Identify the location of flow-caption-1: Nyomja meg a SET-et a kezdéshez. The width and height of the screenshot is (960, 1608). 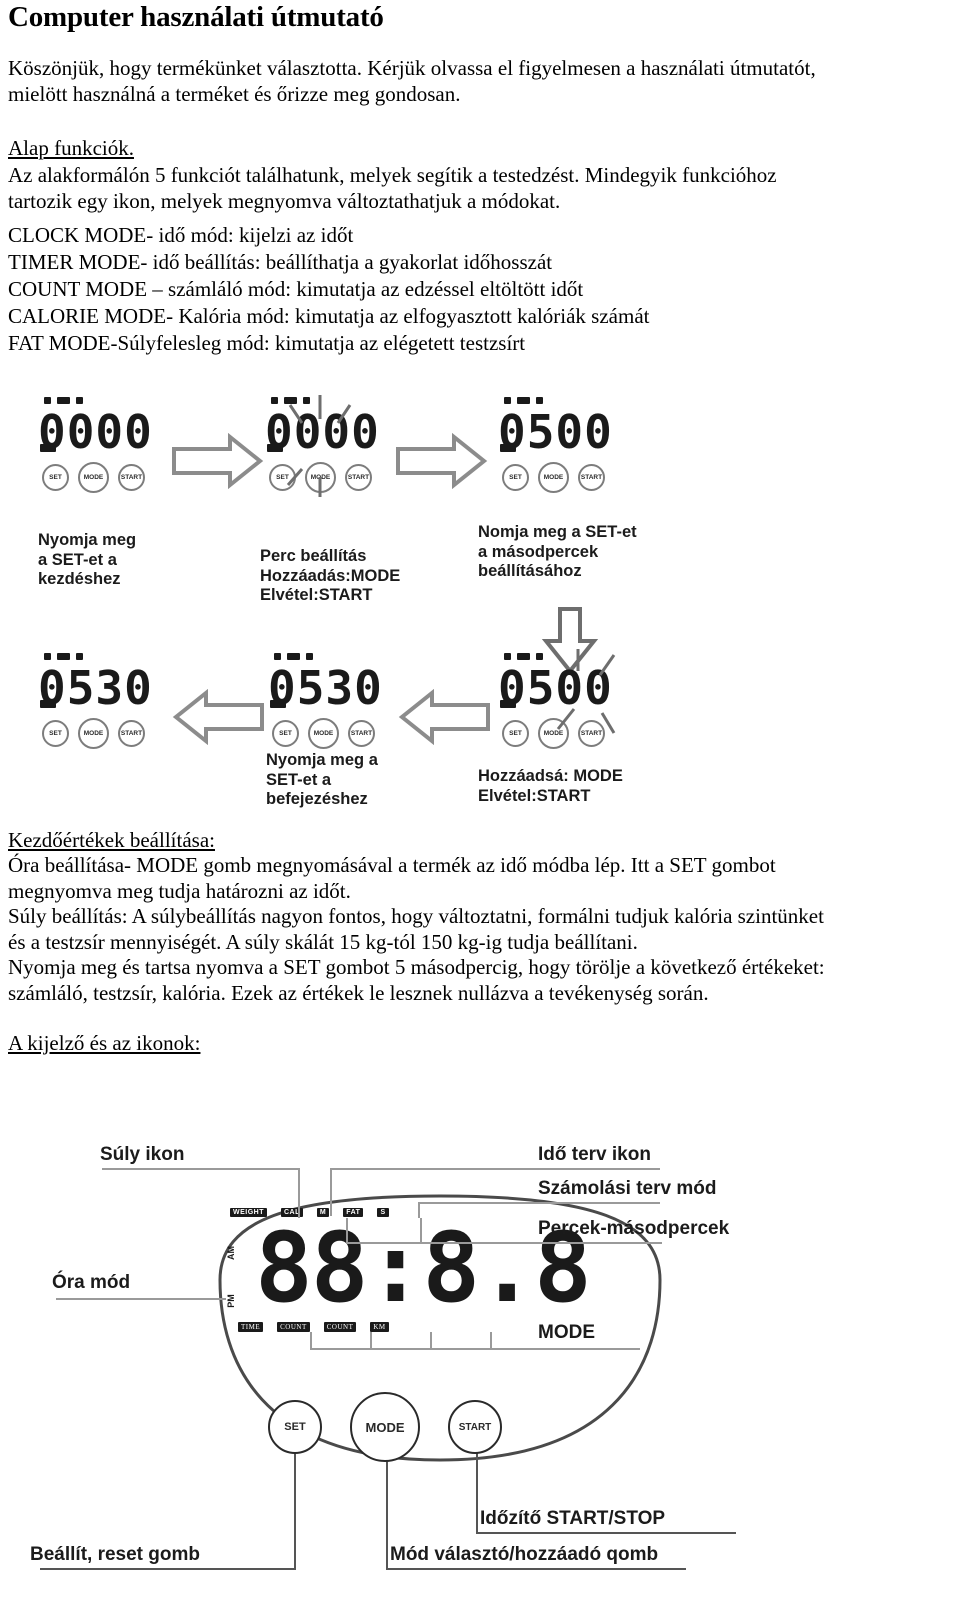
(87, 559).